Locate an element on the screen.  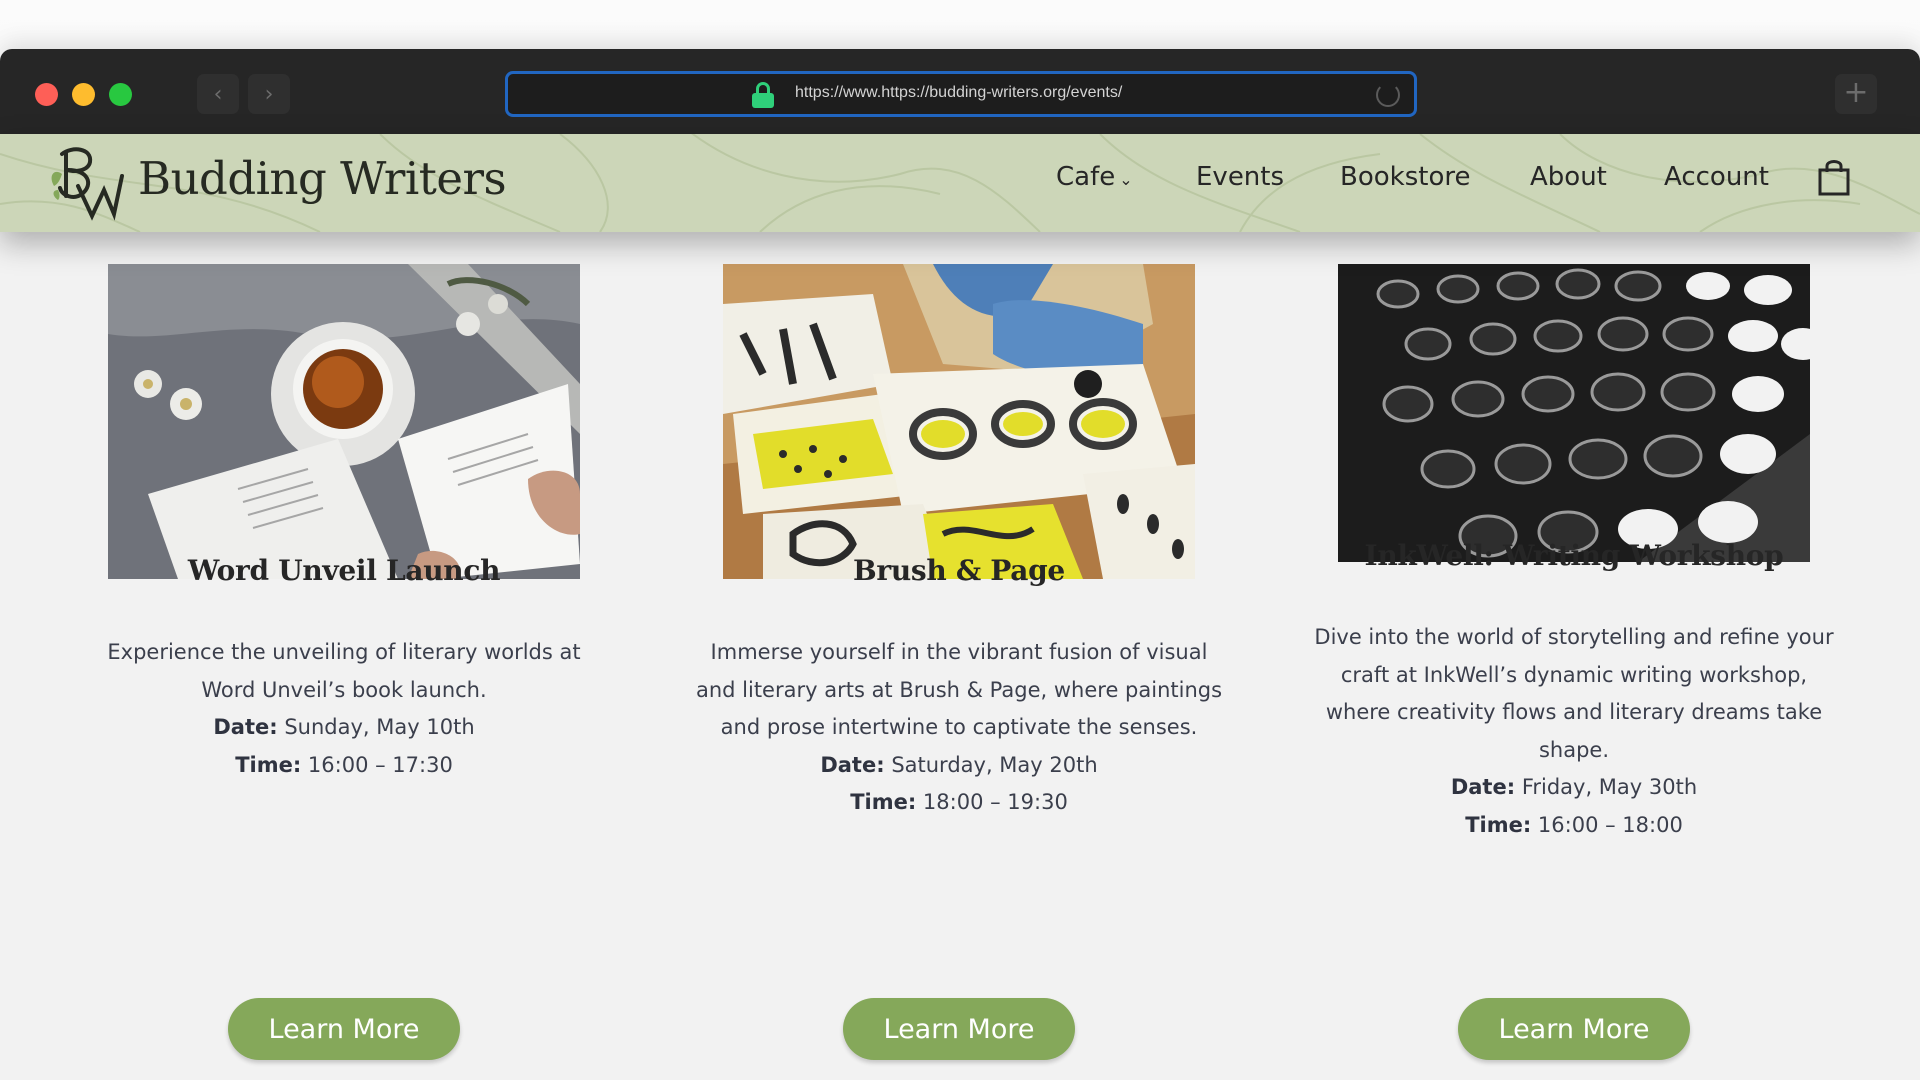
event-date: Date: Saturday, May 20th is located at coordinates (959, 766).